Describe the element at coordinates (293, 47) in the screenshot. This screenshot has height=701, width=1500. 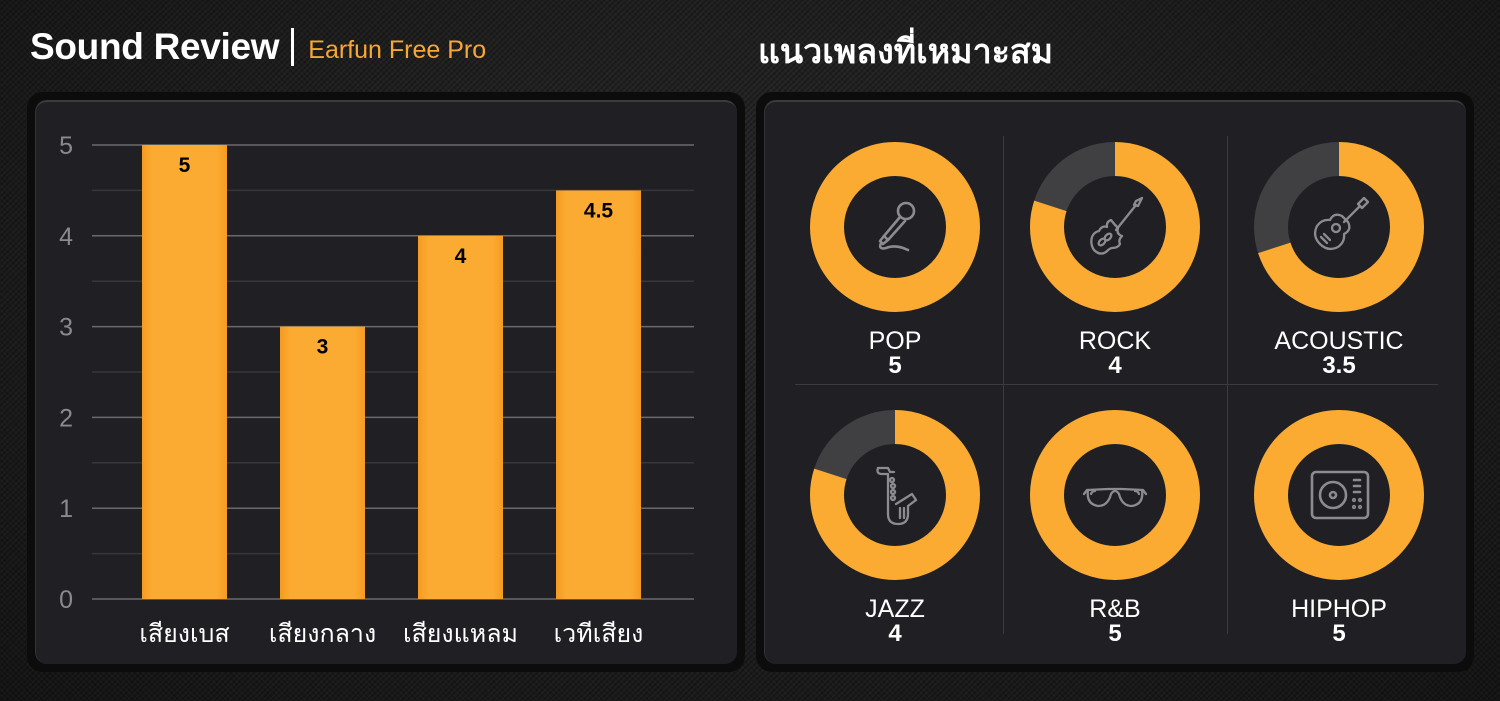
I see `title-separator` at that location.